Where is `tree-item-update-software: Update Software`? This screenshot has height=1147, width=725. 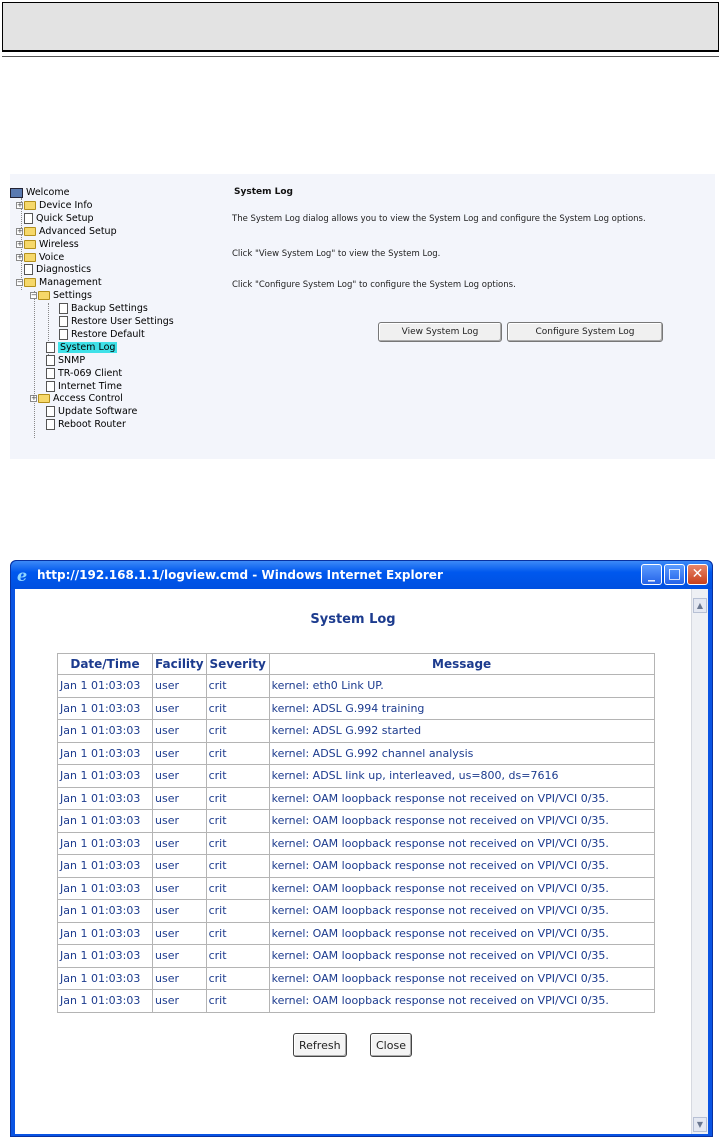
tree-item-update-software: Update Software is located at coordinates (91, 411).